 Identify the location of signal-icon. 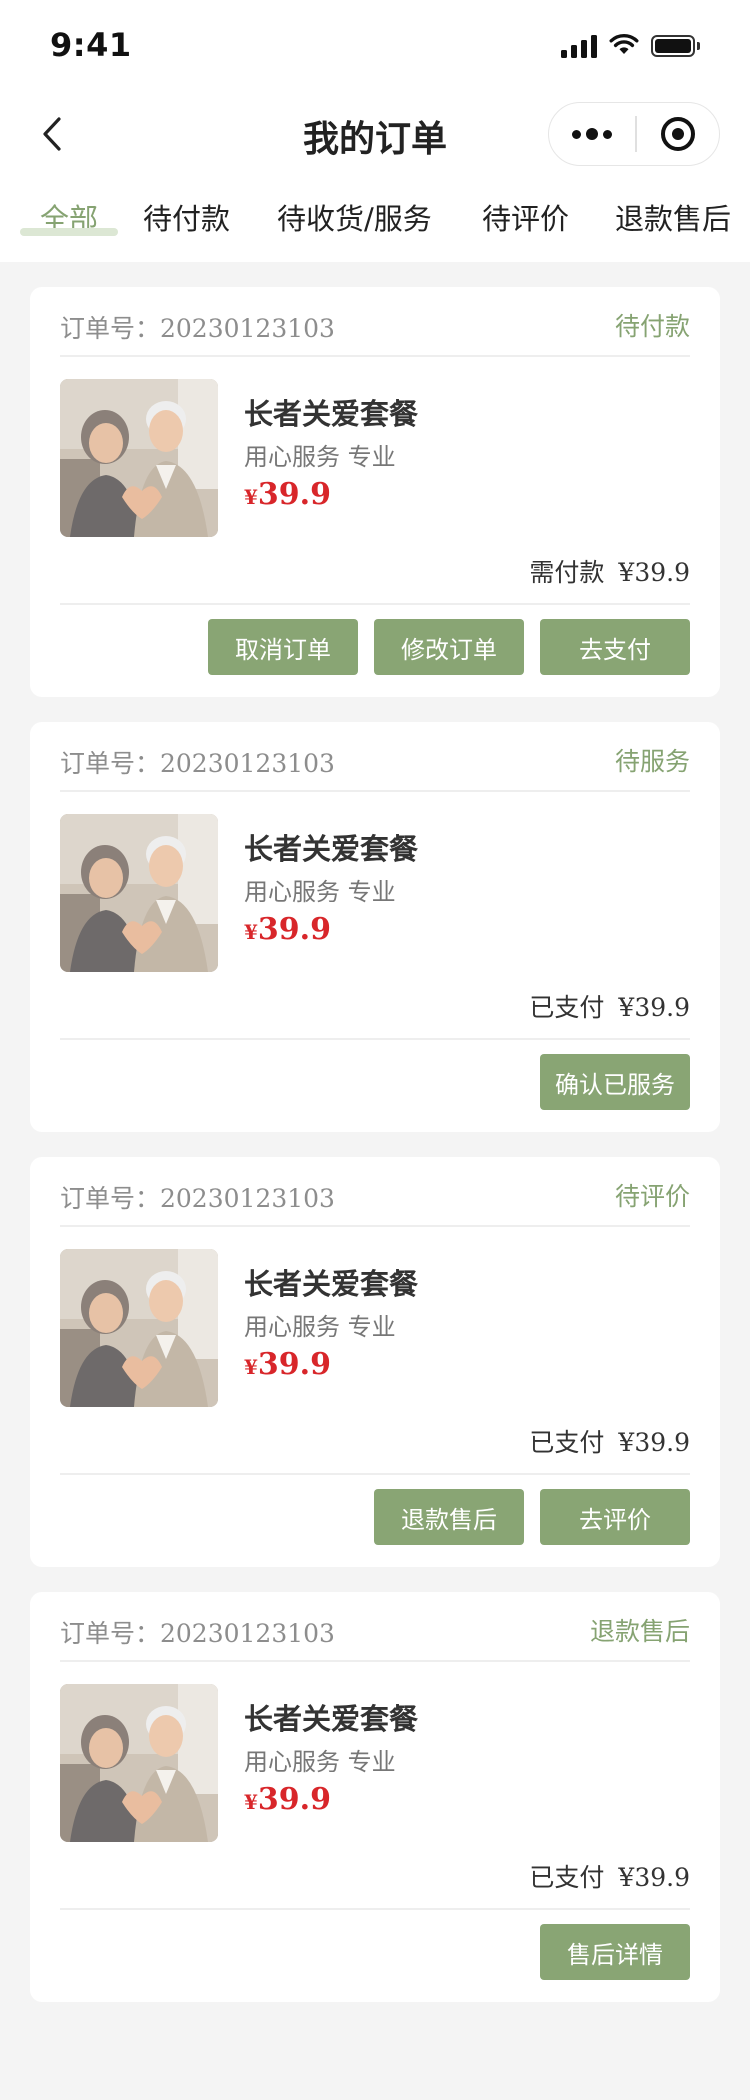
(579, 46).